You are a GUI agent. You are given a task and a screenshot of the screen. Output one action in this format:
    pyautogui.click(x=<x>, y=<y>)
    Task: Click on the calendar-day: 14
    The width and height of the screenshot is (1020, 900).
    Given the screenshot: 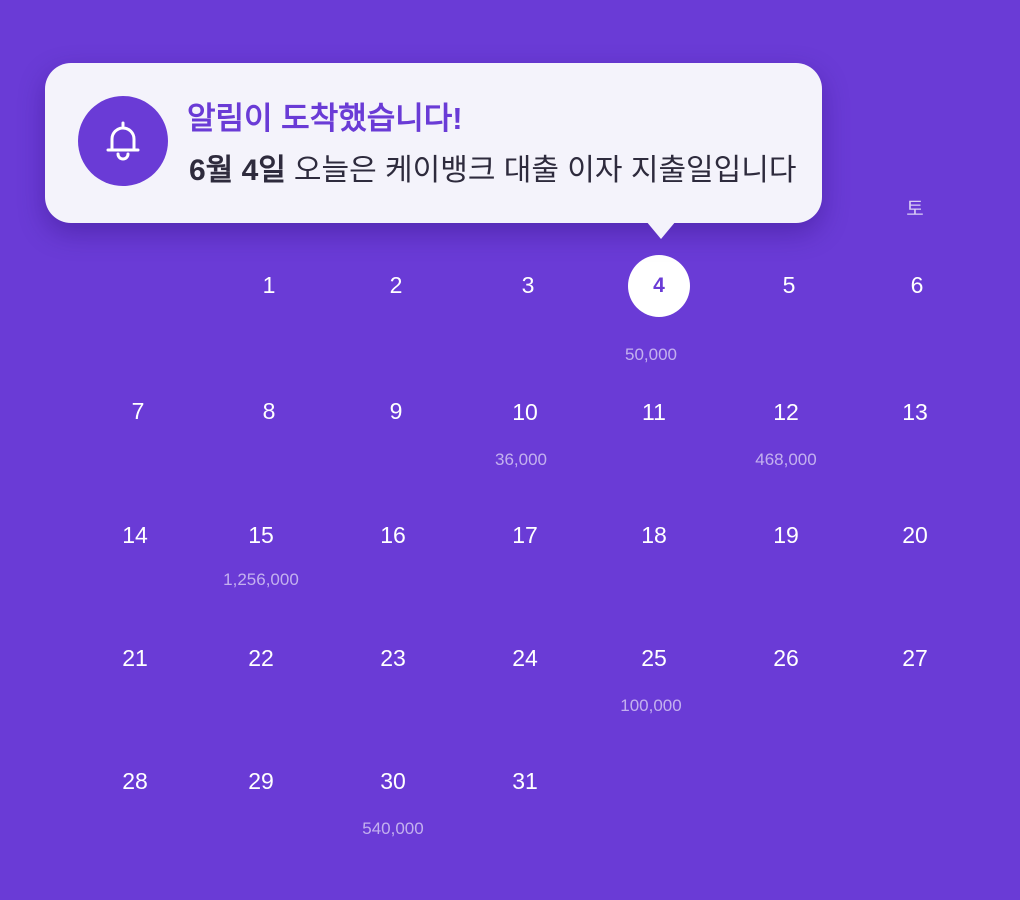 What is the action you would take?
    pyautogui.click(x=135, y=535)
    